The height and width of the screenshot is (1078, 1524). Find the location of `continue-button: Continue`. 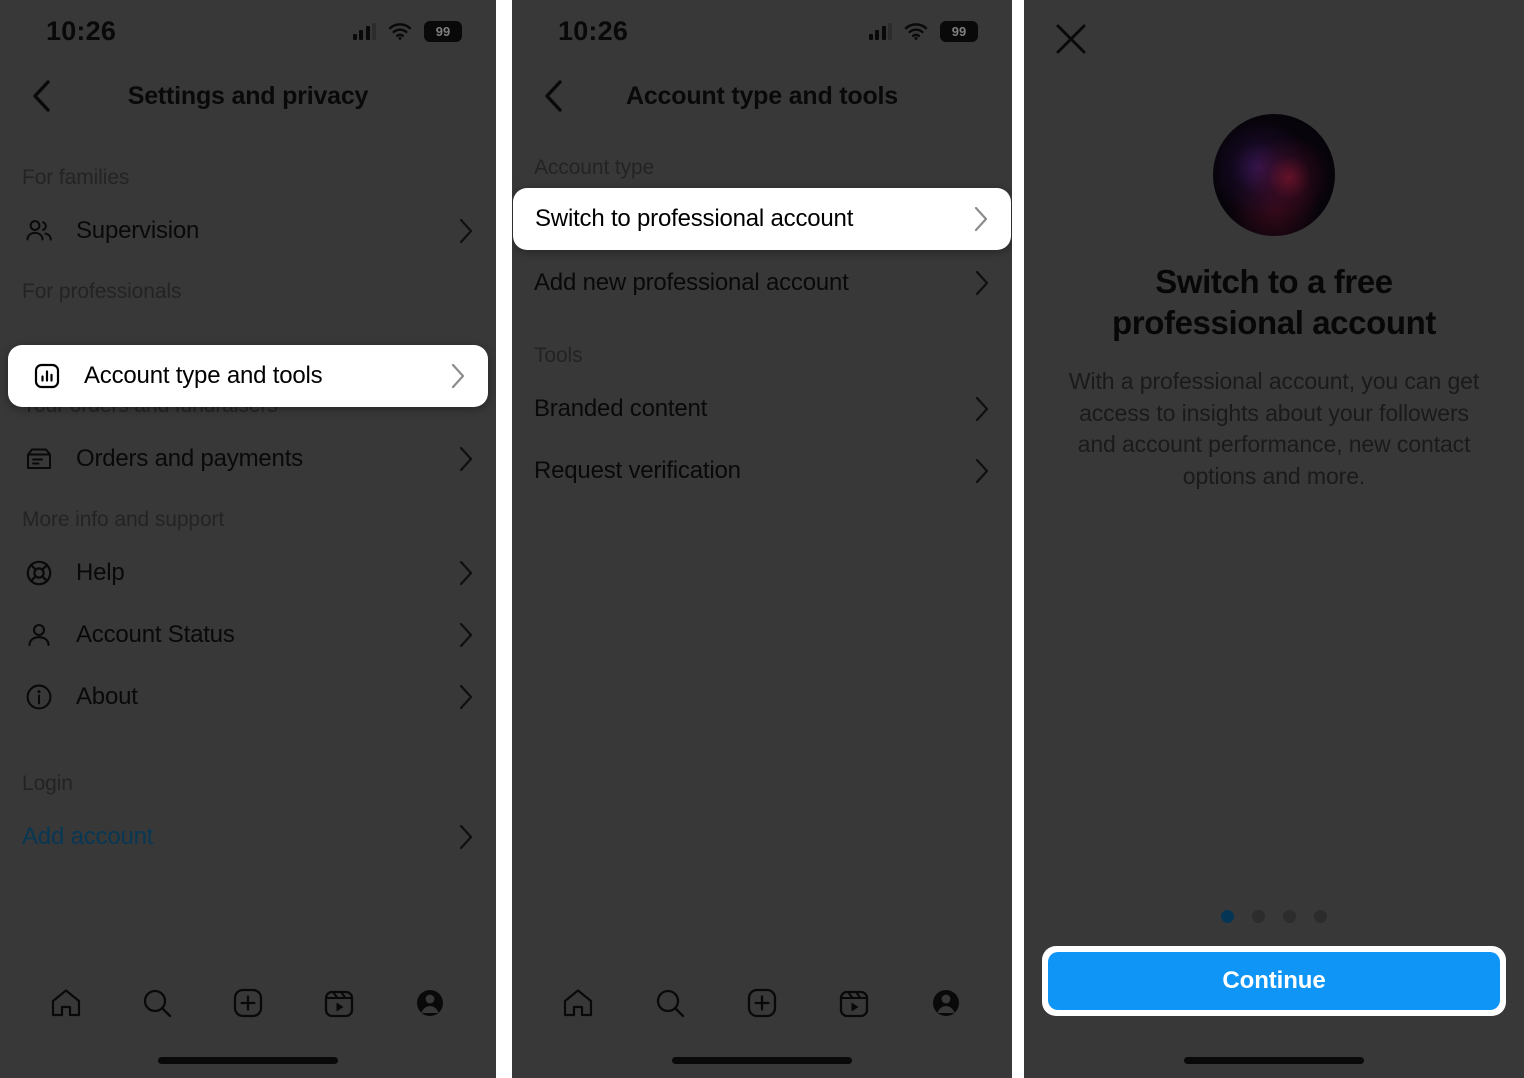

continue-button: Continue is located at coordinates (1274, 981).